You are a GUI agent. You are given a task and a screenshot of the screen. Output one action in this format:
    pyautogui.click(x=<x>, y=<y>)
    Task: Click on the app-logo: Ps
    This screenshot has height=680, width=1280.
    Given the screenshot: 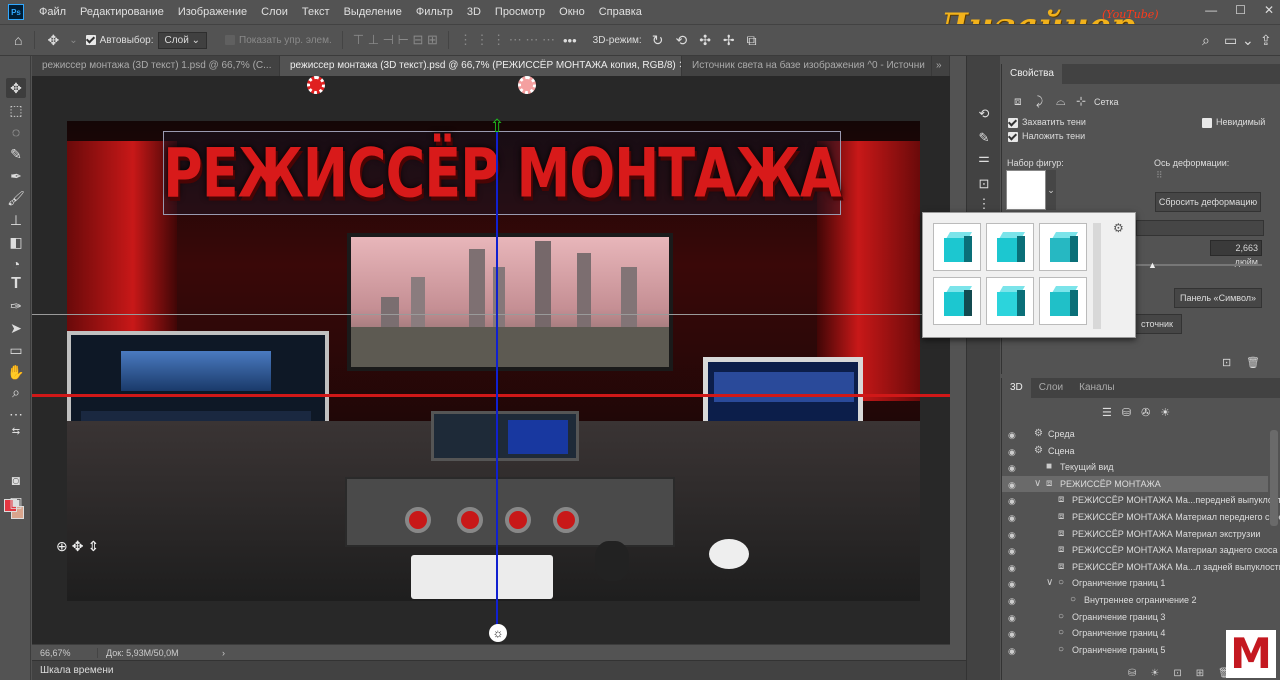 What is the action you would take?
    pyautogui.click(x=16, y=12)
    